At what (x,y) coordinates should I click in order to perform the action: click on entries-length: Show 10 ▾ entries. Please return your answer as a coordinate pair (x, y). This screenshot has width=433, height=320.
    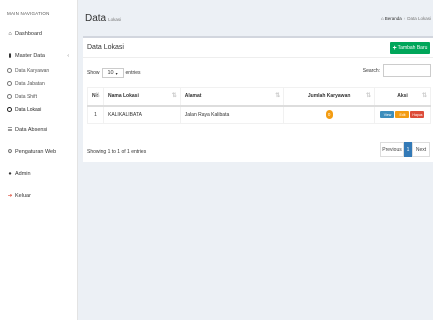
    Looking at the image, I should click on (114, 73).